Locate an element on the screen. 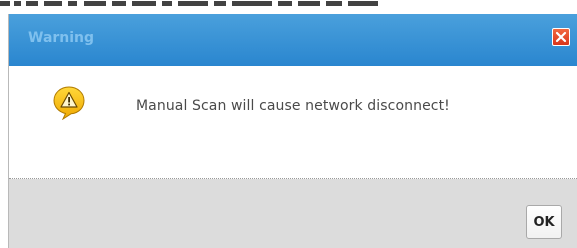 The image size is (577, 248). close-button is located at coordinates (561, 37).